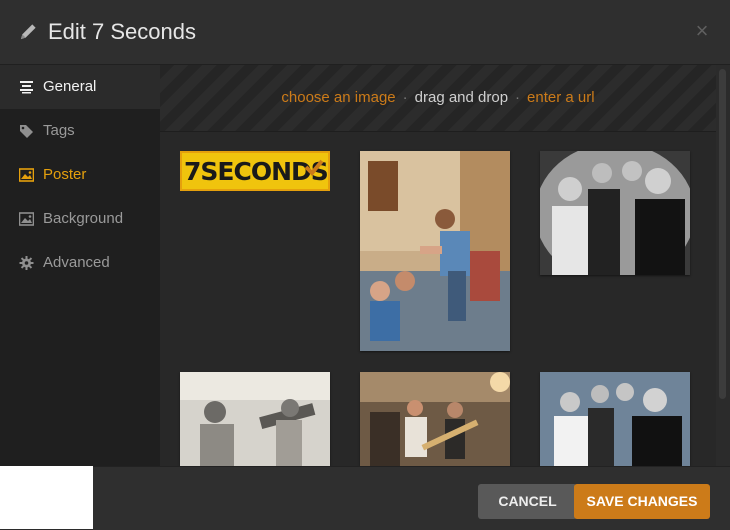  I want to click on poster-thumbnail-selected: 7SECONDS, so click(255, 171).